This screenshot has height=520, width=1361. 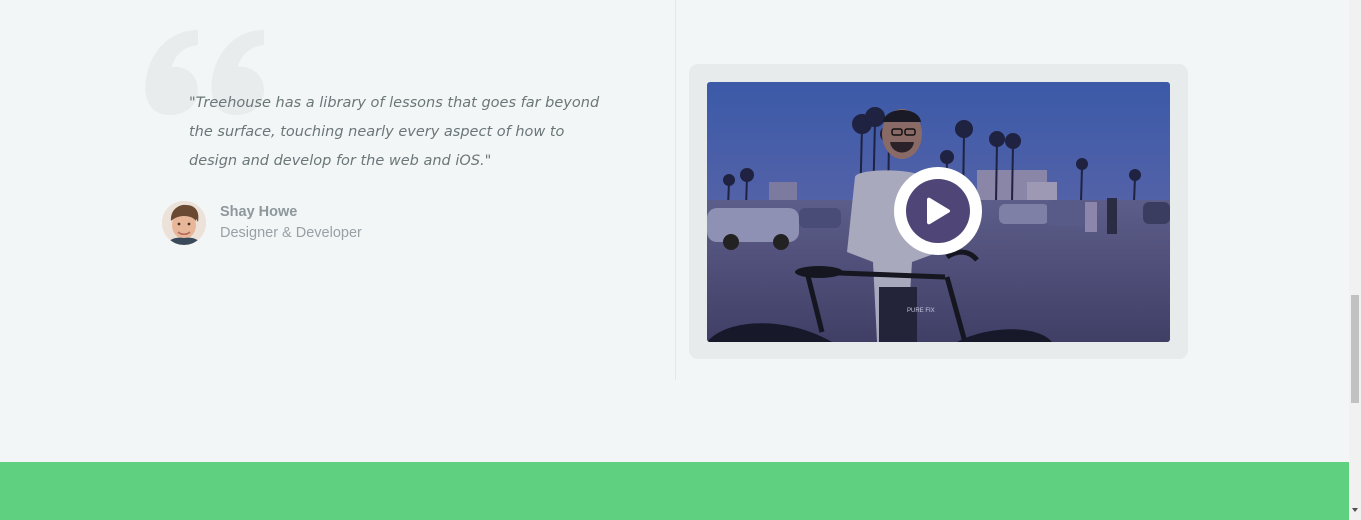 What do you see at coordinates (291, 233) in the screenshot?
I see `author-role: Designer & Developer` at bounding box center [291, 233].